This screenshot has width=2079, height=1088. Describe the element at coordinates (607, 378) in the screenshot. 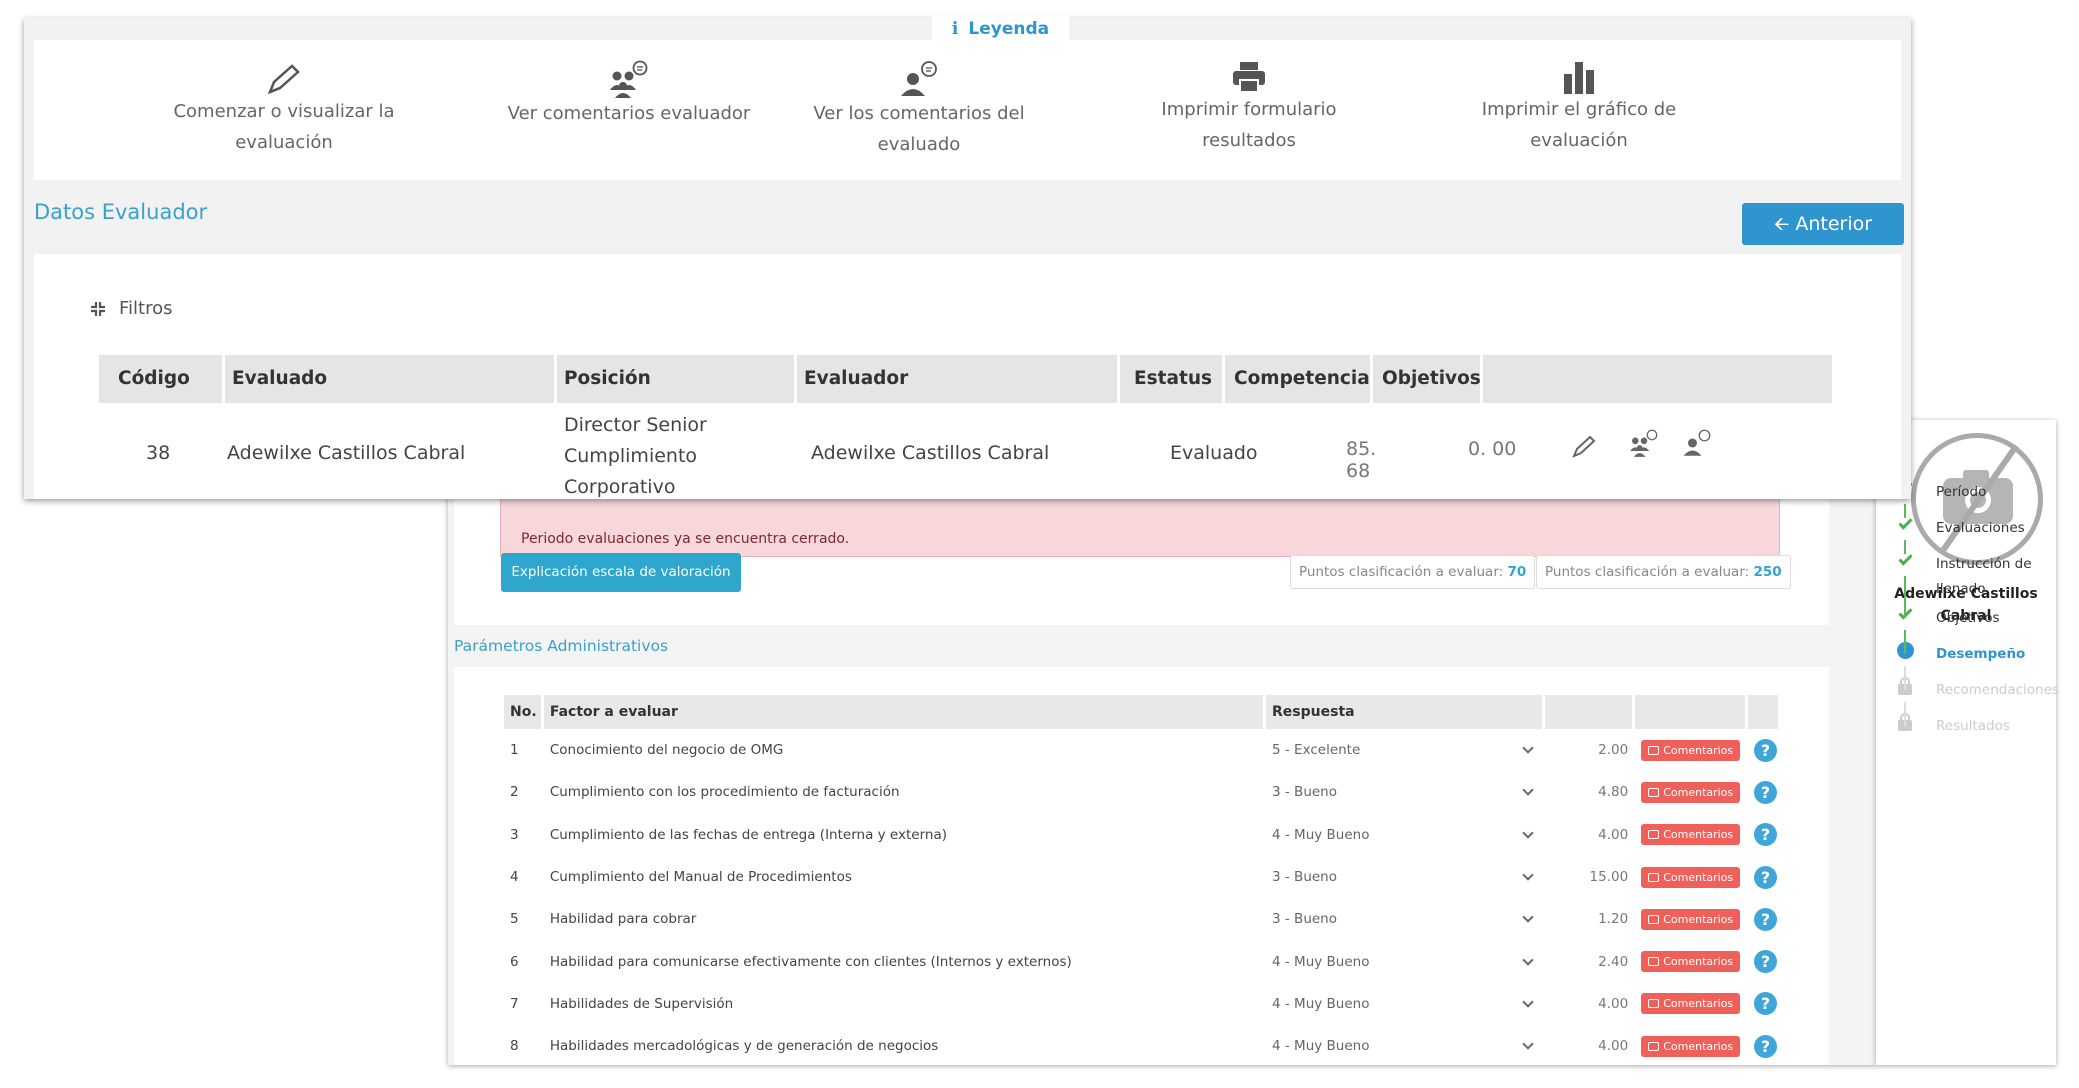

I see `col-posicion: Posición` at that location.